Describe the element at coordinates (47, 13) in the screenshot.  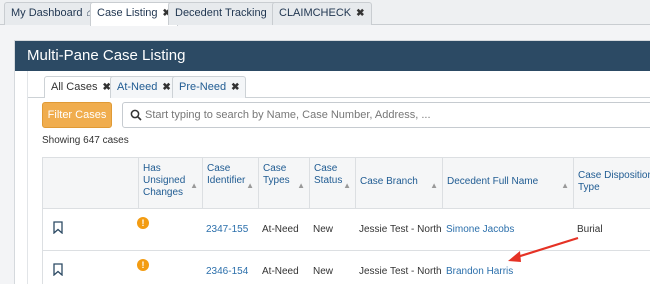
I see `tab-label: My Dashboard` at that location.